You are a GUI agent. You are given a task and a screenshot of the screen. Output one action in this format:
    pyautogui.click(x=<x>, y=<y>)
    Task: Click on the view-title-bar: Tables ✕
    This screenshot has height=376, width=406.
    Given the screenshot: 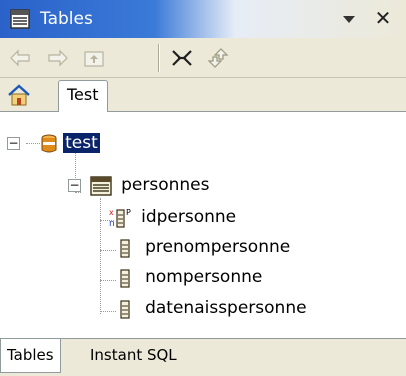 What is the action you would take?
    pyautogui.click(x=203, y=19)
    